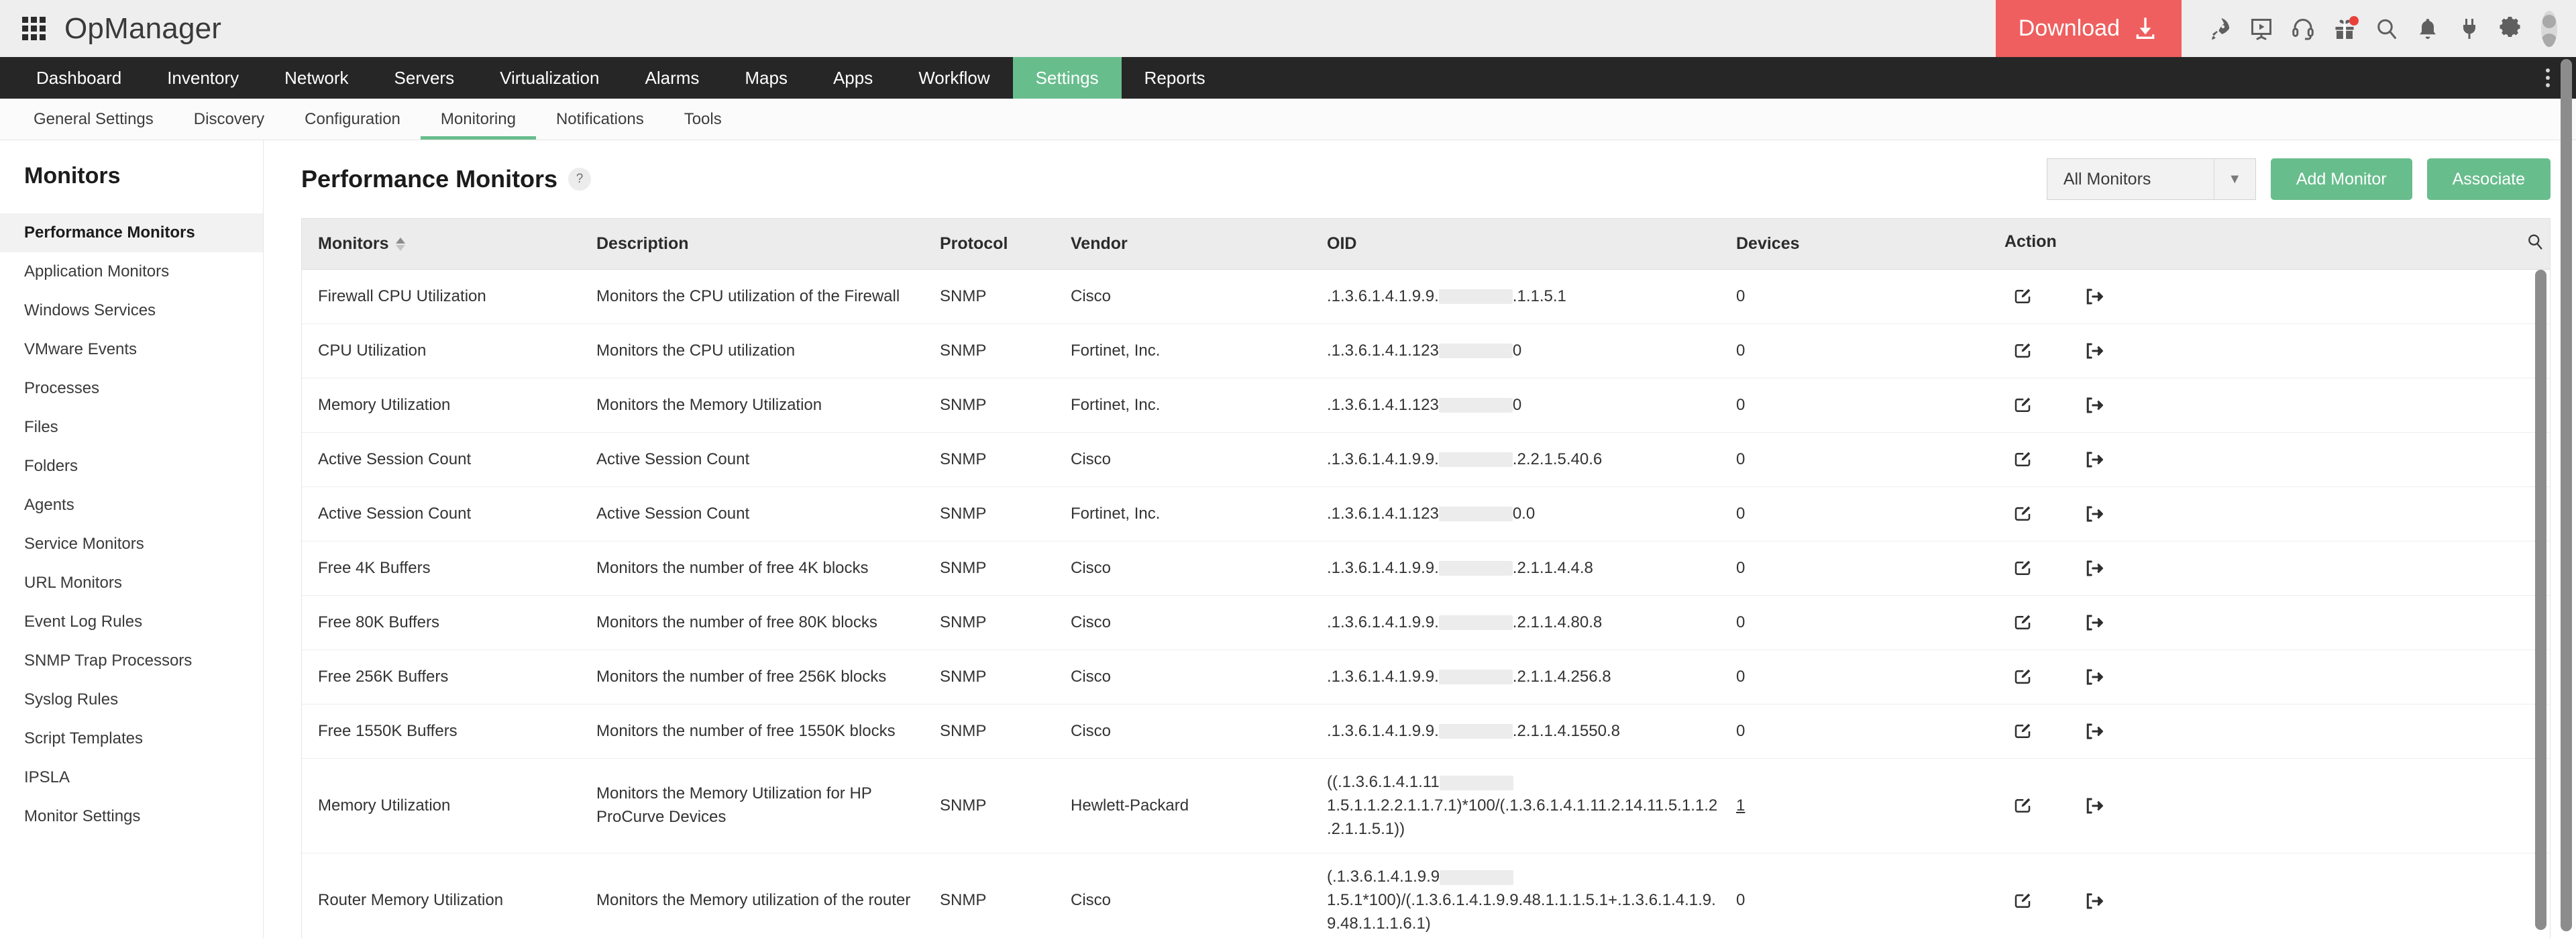 The image size is (2576, 938). I want to click on col-header-oid: OID, so click(1515, 244).